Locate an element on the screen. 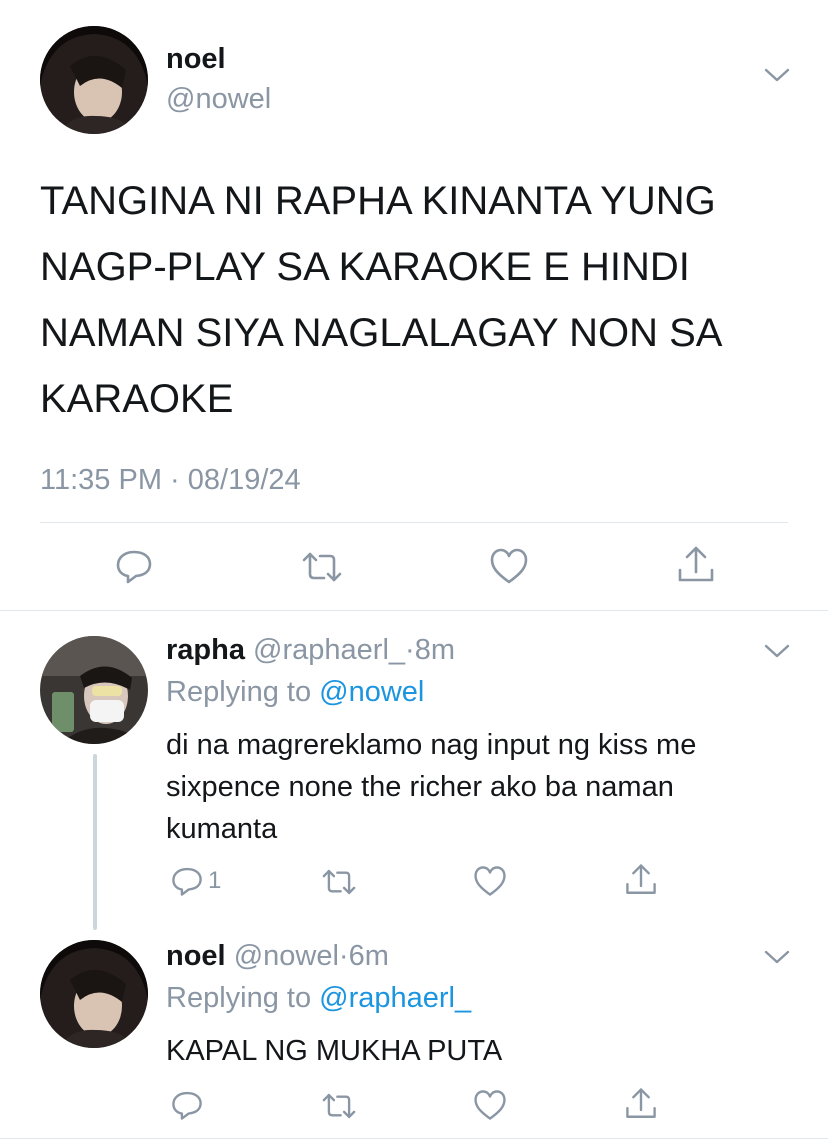  reply-header: rapha @raphaerl_·8m is located at coordinates (310, 650).